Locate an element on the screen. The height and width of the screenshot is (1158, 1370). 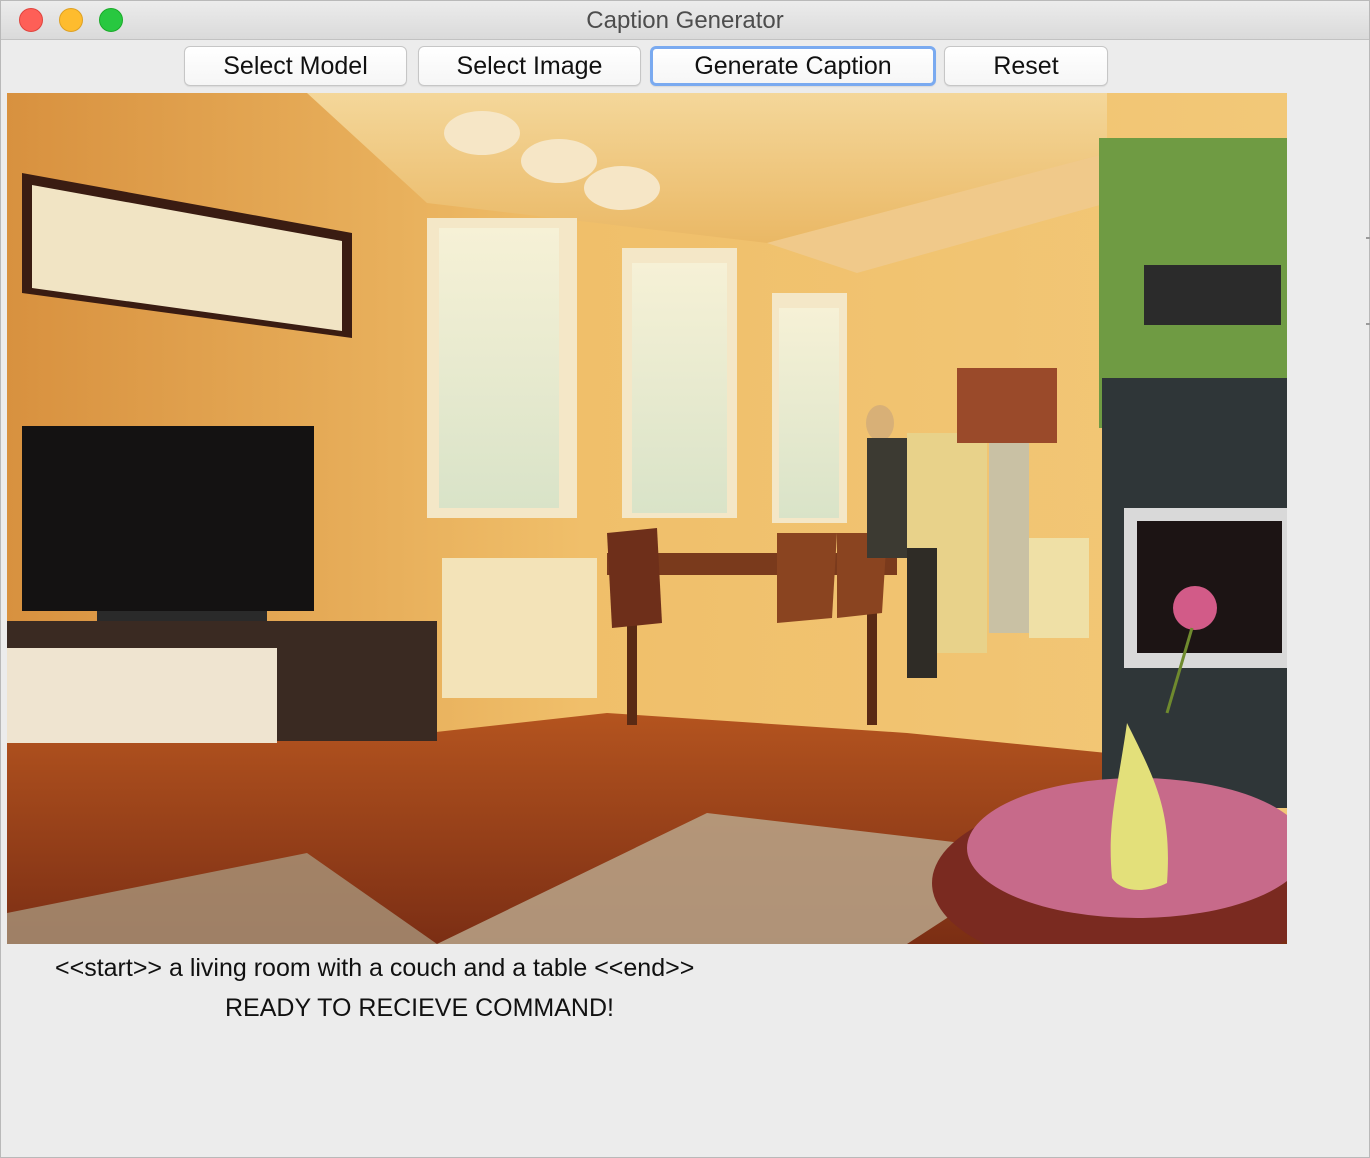
generate-caption-button: Generate Caption is located at coordinates (793, 66).